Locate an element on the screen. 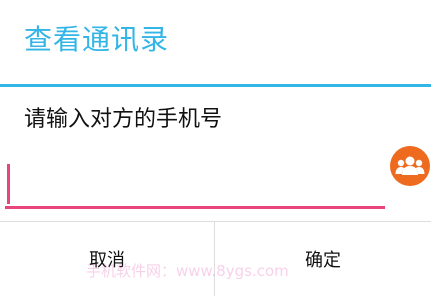  contacts-group-icon is located at coordinates (410, 165).